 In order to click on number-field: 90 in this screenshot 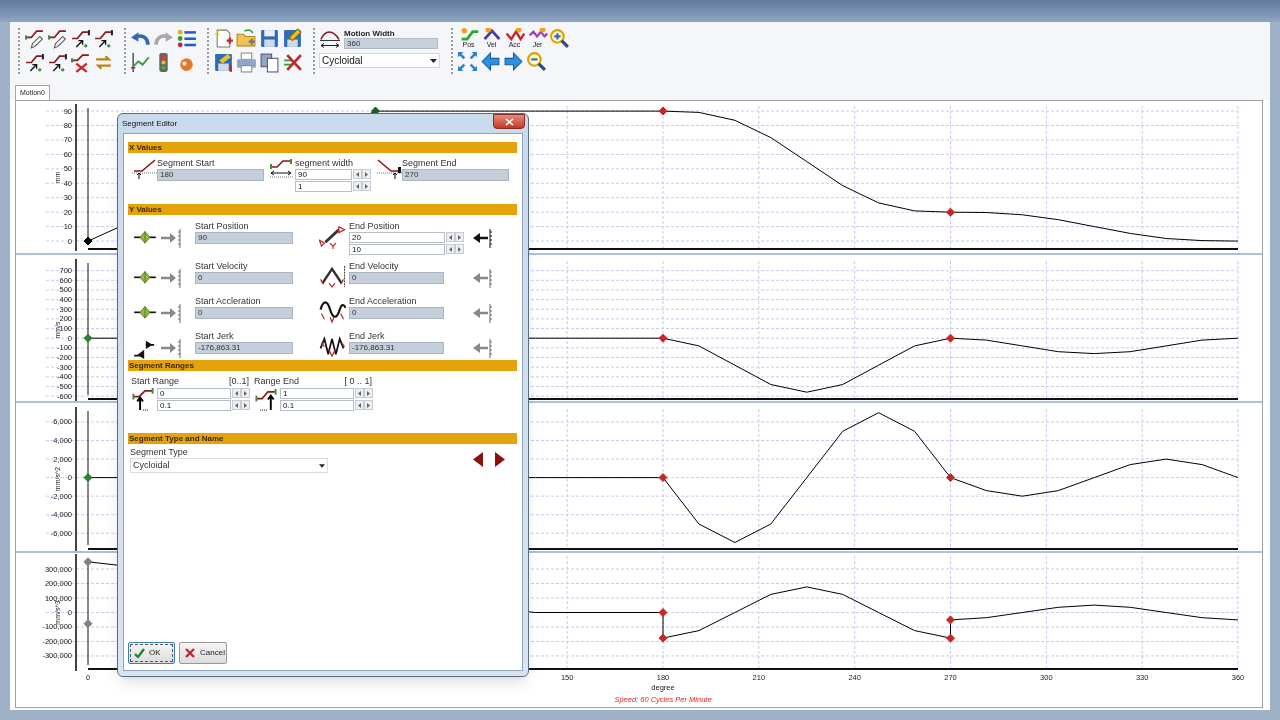, I will do `click(323, 174)`.